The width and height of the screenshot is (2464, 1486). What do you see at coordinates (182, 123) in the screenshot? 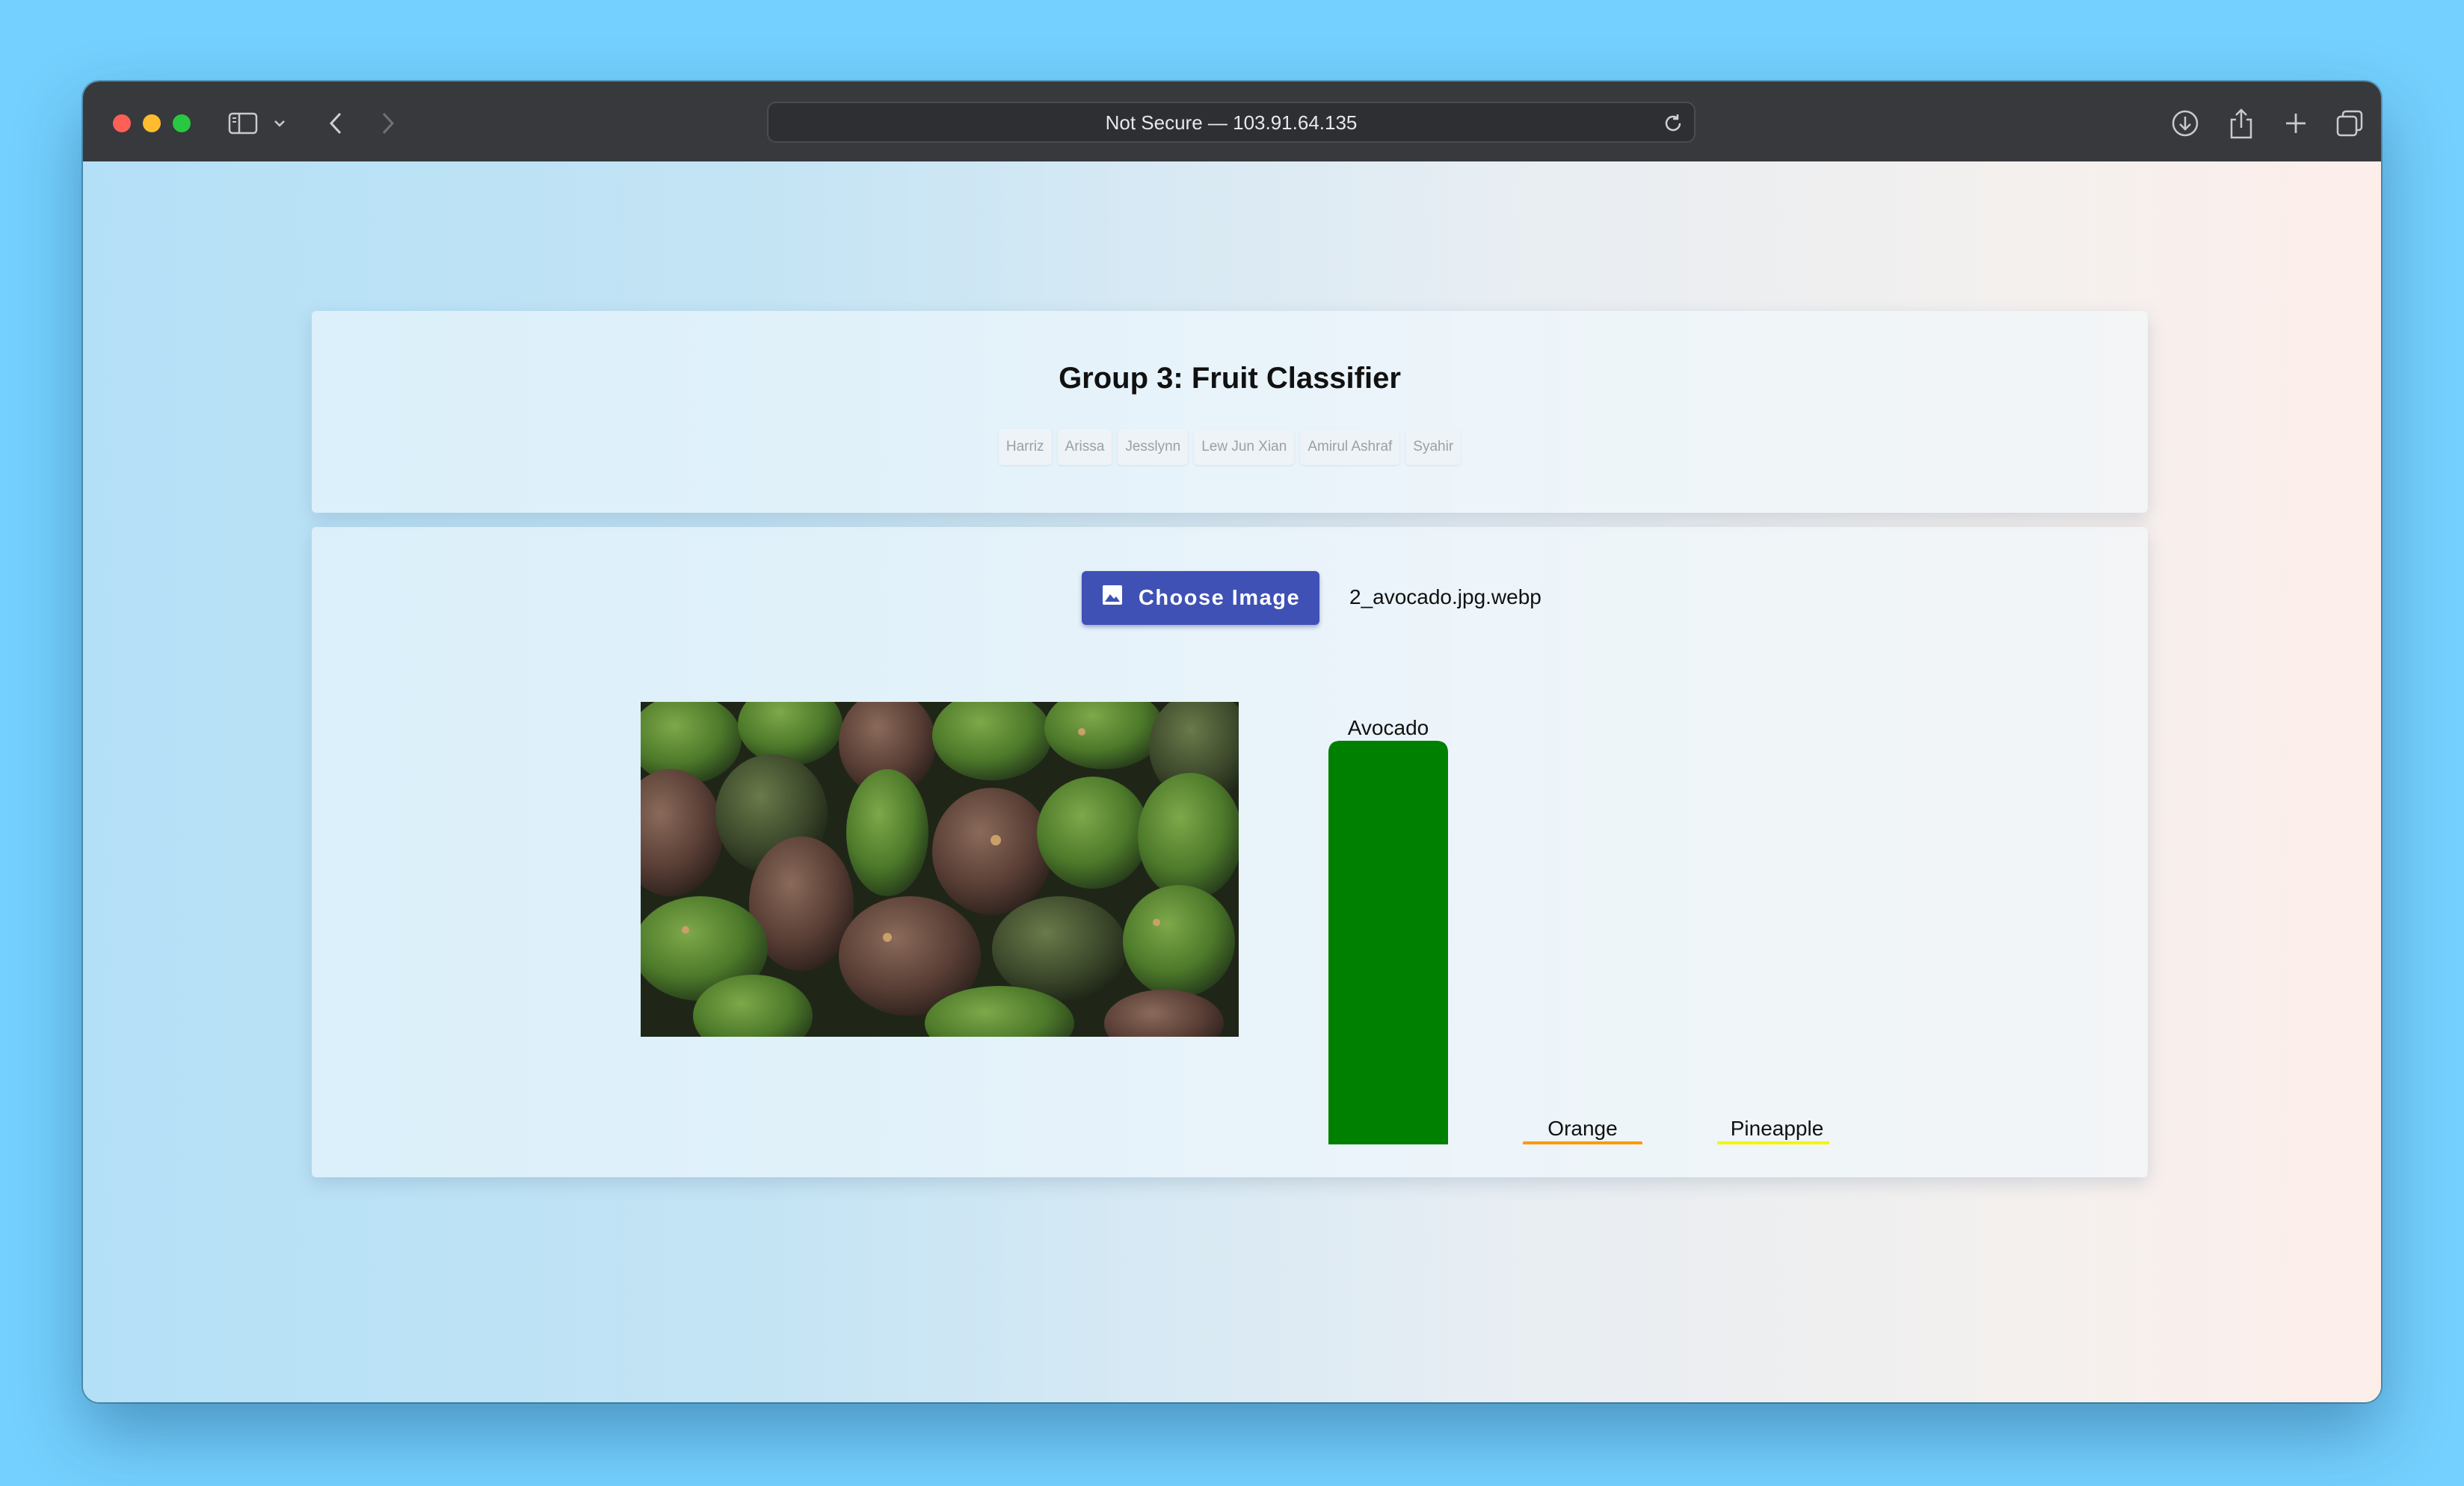
I see `zoom-window-button` at bounding box center [182, 123].